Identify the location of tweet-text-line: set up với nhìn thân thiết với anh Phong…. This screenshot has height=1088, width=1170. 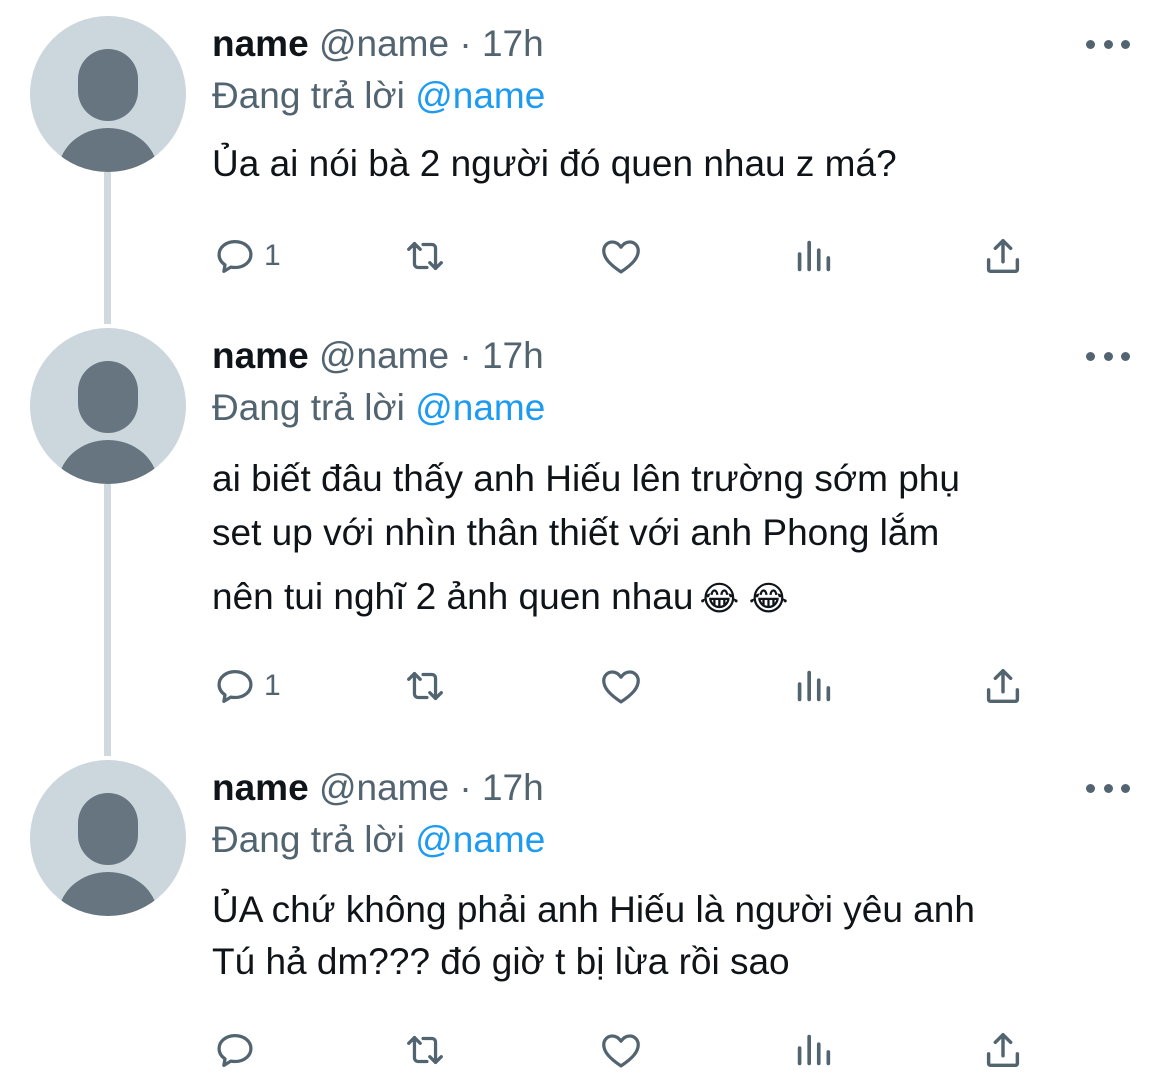
(576, 532).